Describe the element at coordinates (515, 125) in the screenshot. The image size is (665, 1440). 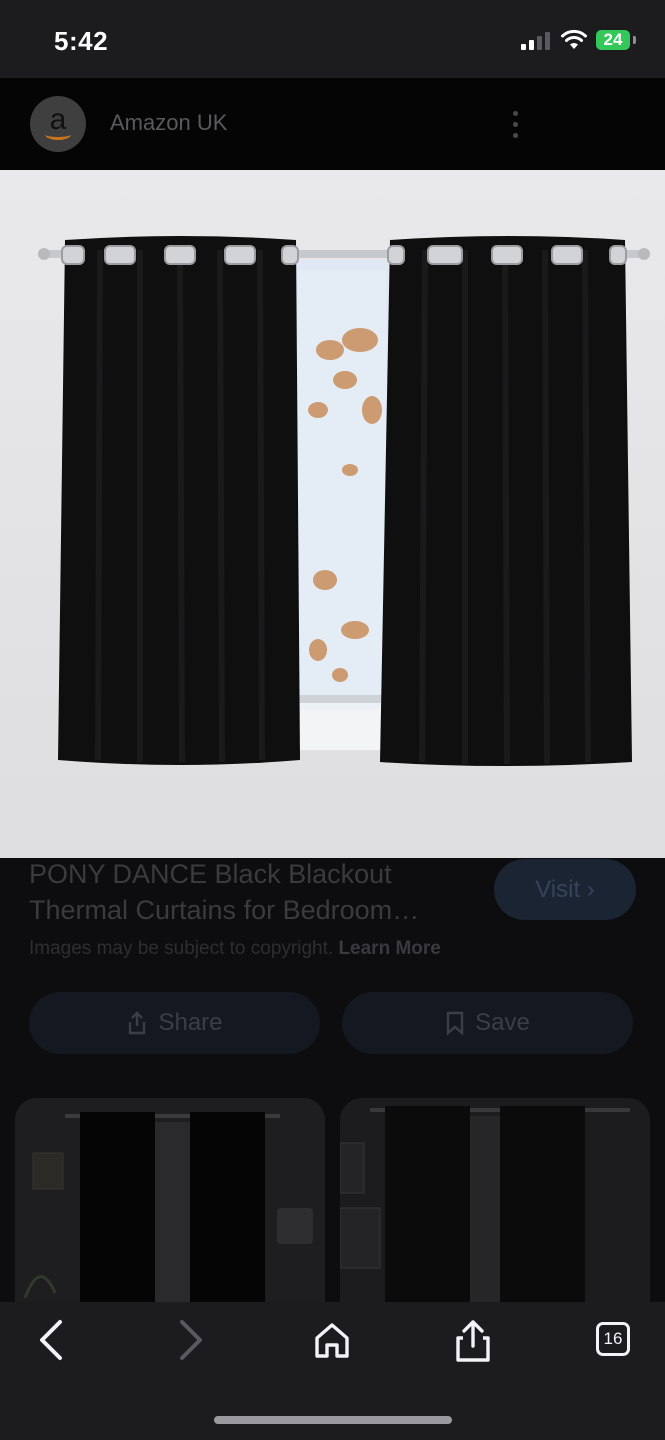
I see `more-options-icon` at that location.